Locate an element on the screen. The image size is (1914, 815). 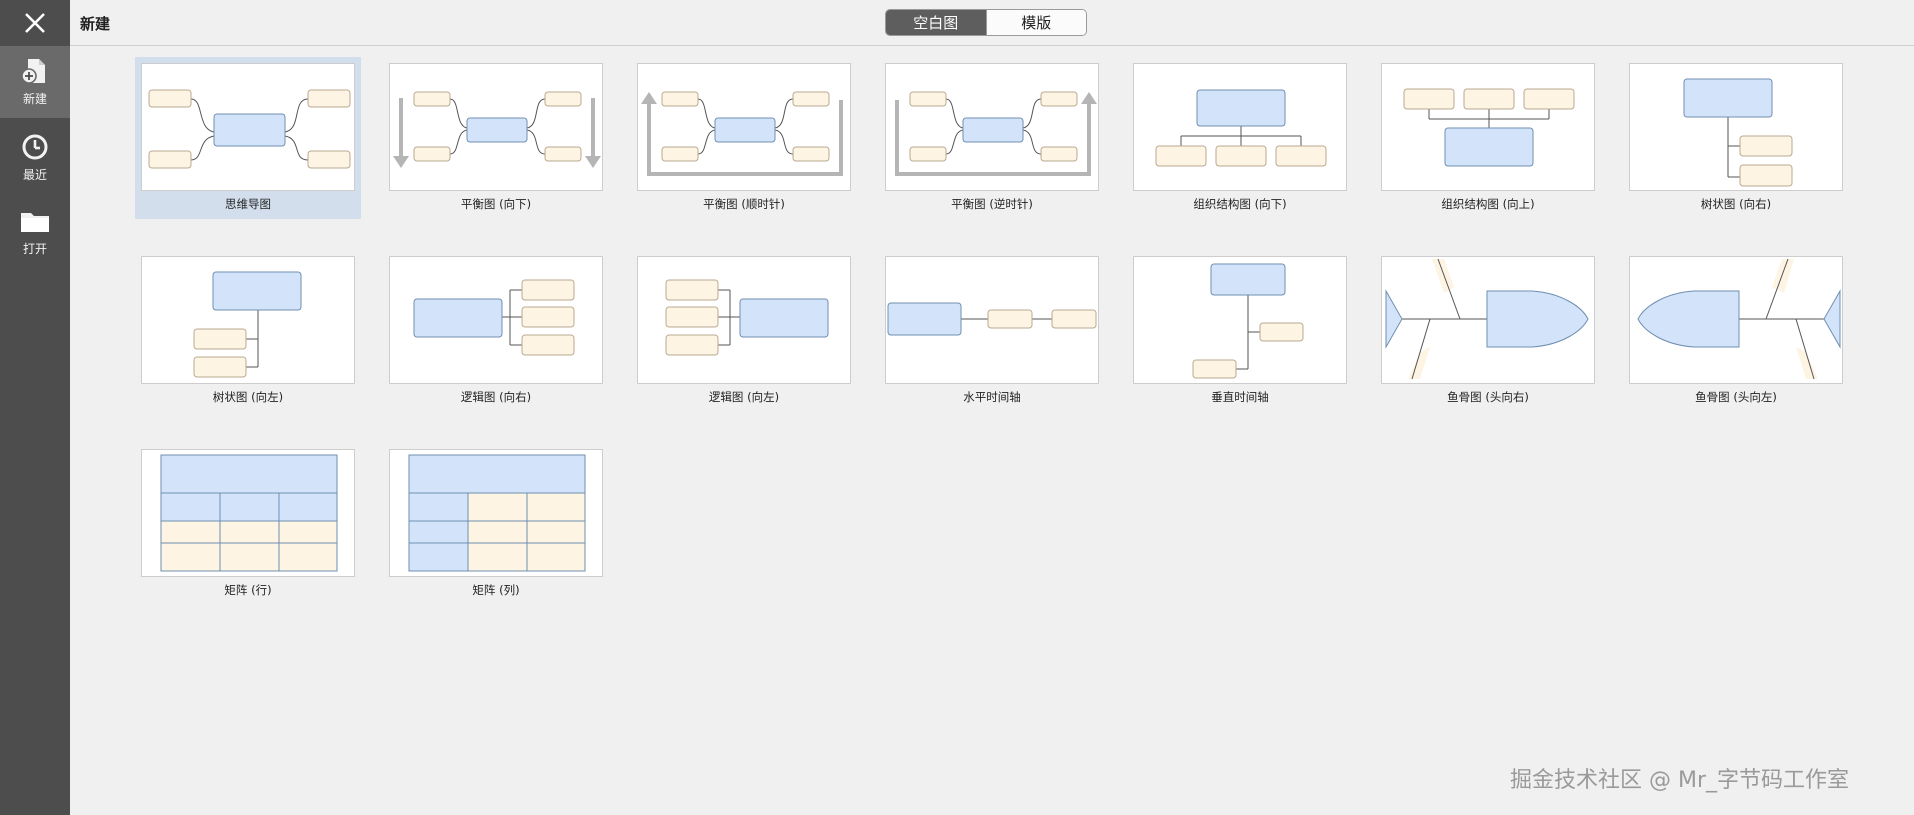
template-label: 水平时间轴 is located at coordinates (992, 397).